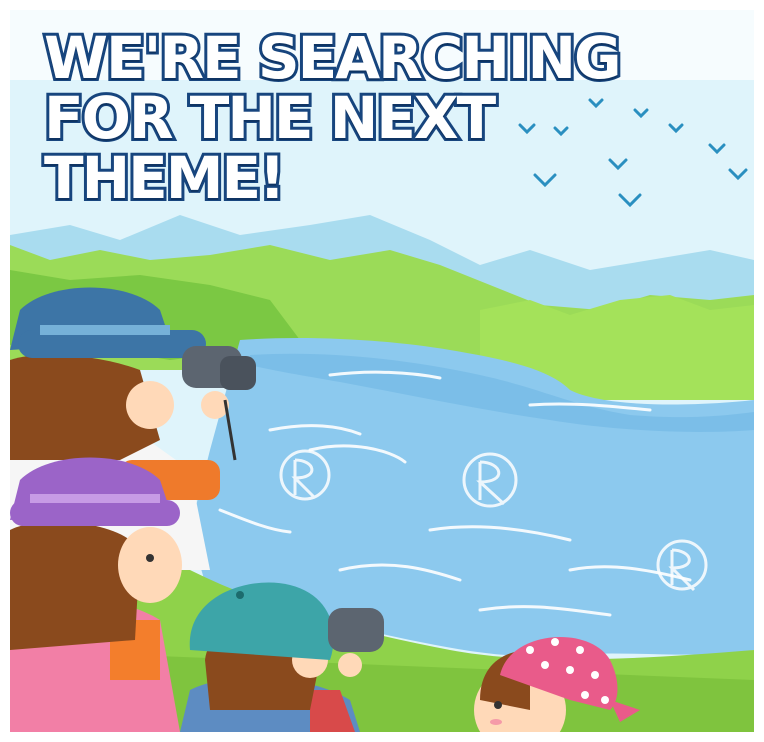 Image resolution: width=764 pixels, height=742 pixels. What do you see at coordinates (333, 58) in the screenshot?
I see `headline-line-1: WE'RE SEARCHING` at bounding box center [333, 58].